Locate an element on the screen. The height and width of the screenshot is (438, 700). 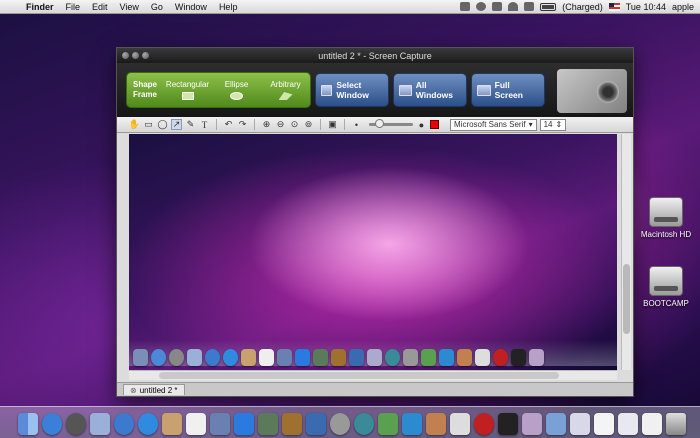
xcode-icon is located at coordinates (316, 424).